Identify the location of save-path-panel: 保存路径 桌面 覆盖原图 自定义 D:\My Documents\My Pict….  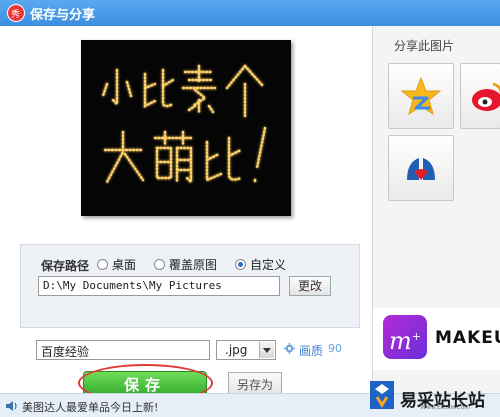
(190, 286).